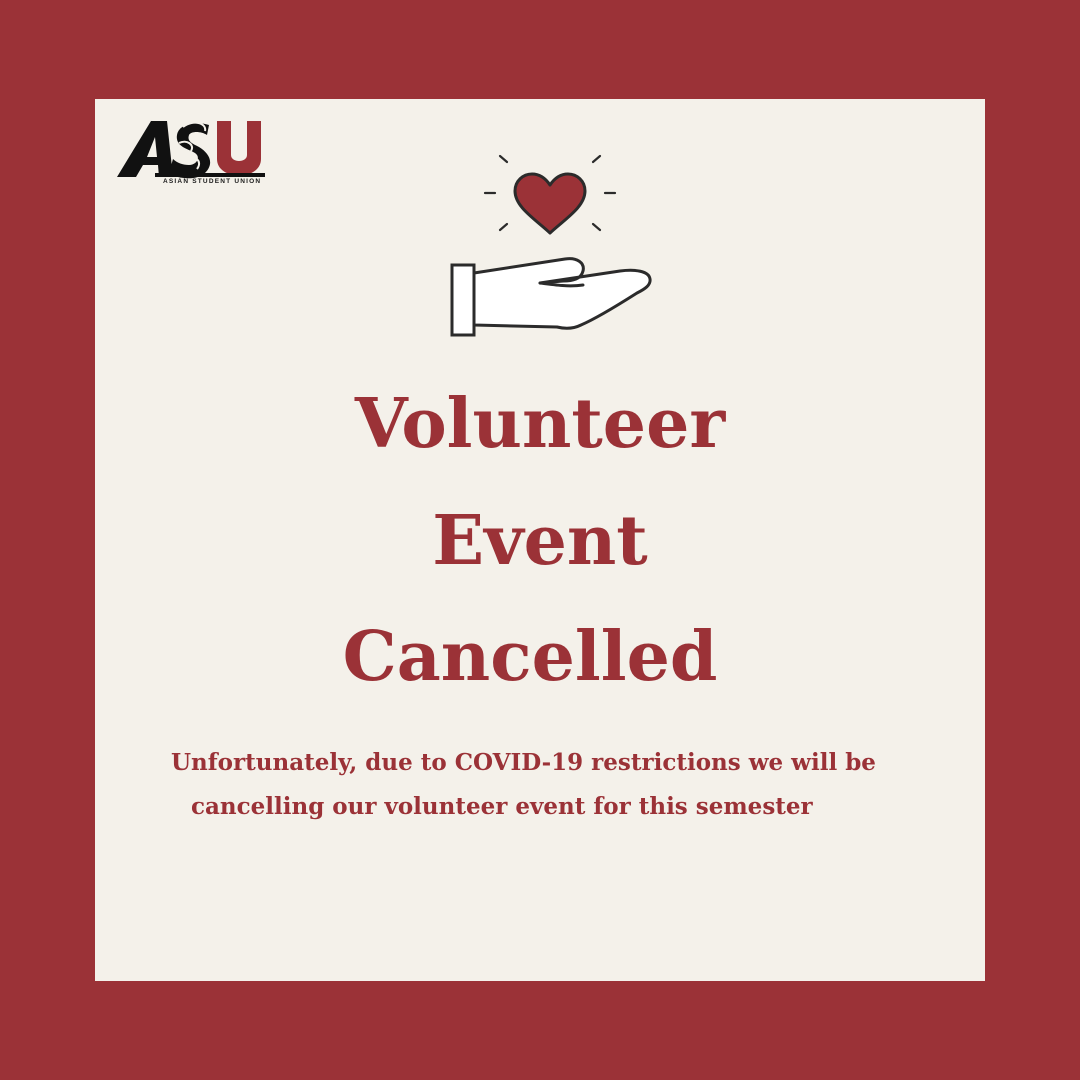  What do you see at coordinates (540, 424) in the screenshot?
I see `title-line-volunteer: Volunteer` at bounding box center [540, 424].